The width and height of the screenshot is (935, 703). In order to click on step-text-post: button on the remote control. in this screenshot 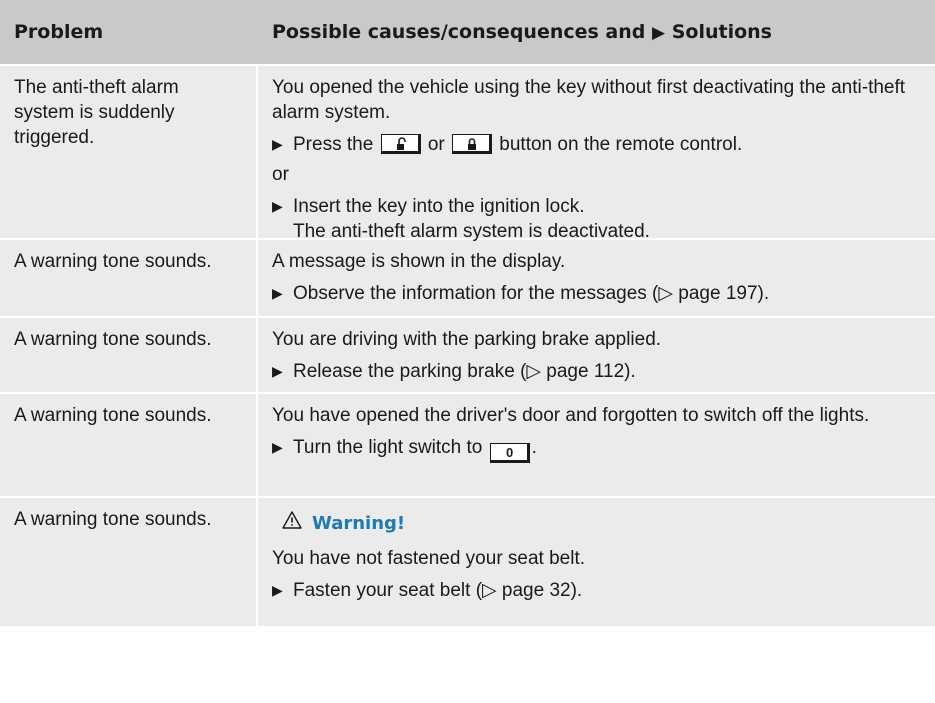, I will do `click(621, 144)`.